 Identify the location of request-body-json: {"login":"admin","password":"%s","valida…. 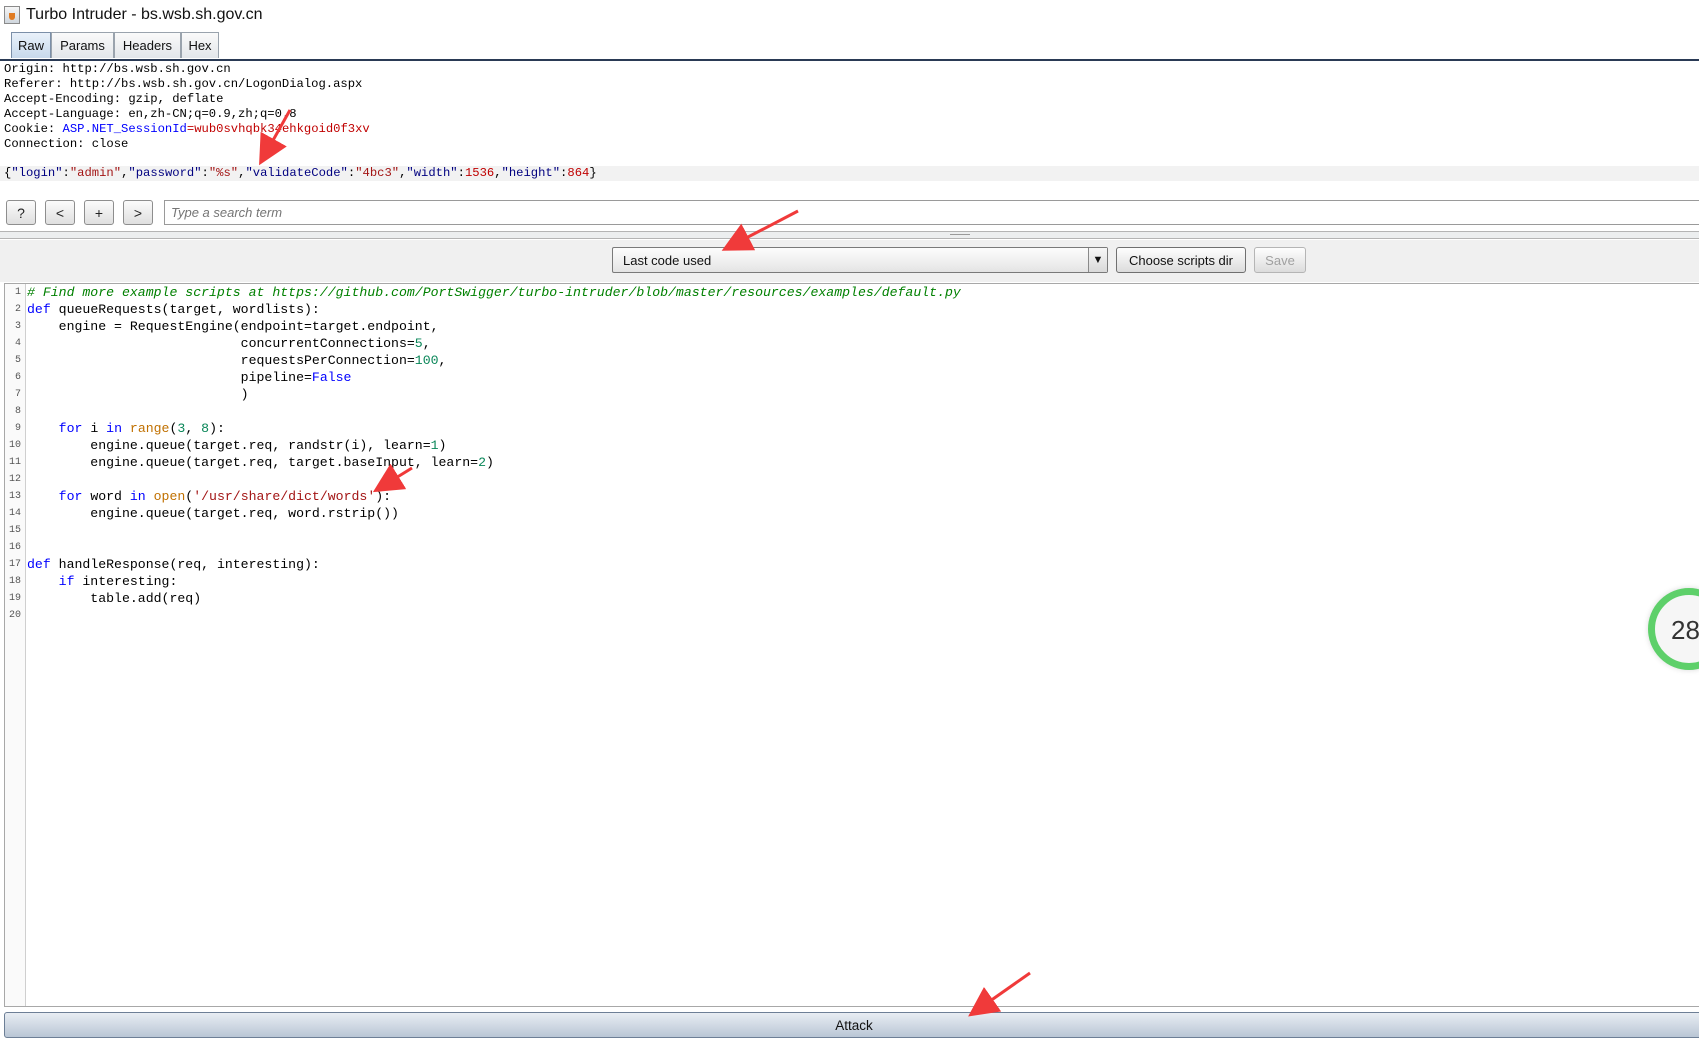
(849, 173).